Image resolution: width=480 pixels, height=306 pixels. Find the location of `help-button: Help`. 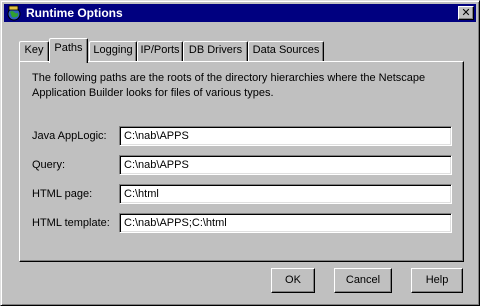

help-button: Help is located at coordinates (437, 280).